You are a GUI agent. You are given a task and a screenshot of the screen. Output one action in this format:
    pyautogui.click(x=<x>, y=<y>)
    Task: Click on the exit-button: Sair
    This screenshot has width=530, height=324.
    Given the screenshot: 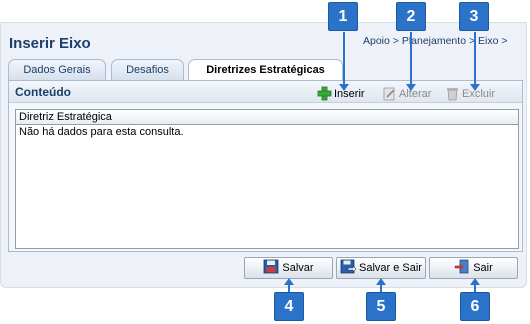 What is the action you would take?
    pyautogui.click(x=473, y=268)
    